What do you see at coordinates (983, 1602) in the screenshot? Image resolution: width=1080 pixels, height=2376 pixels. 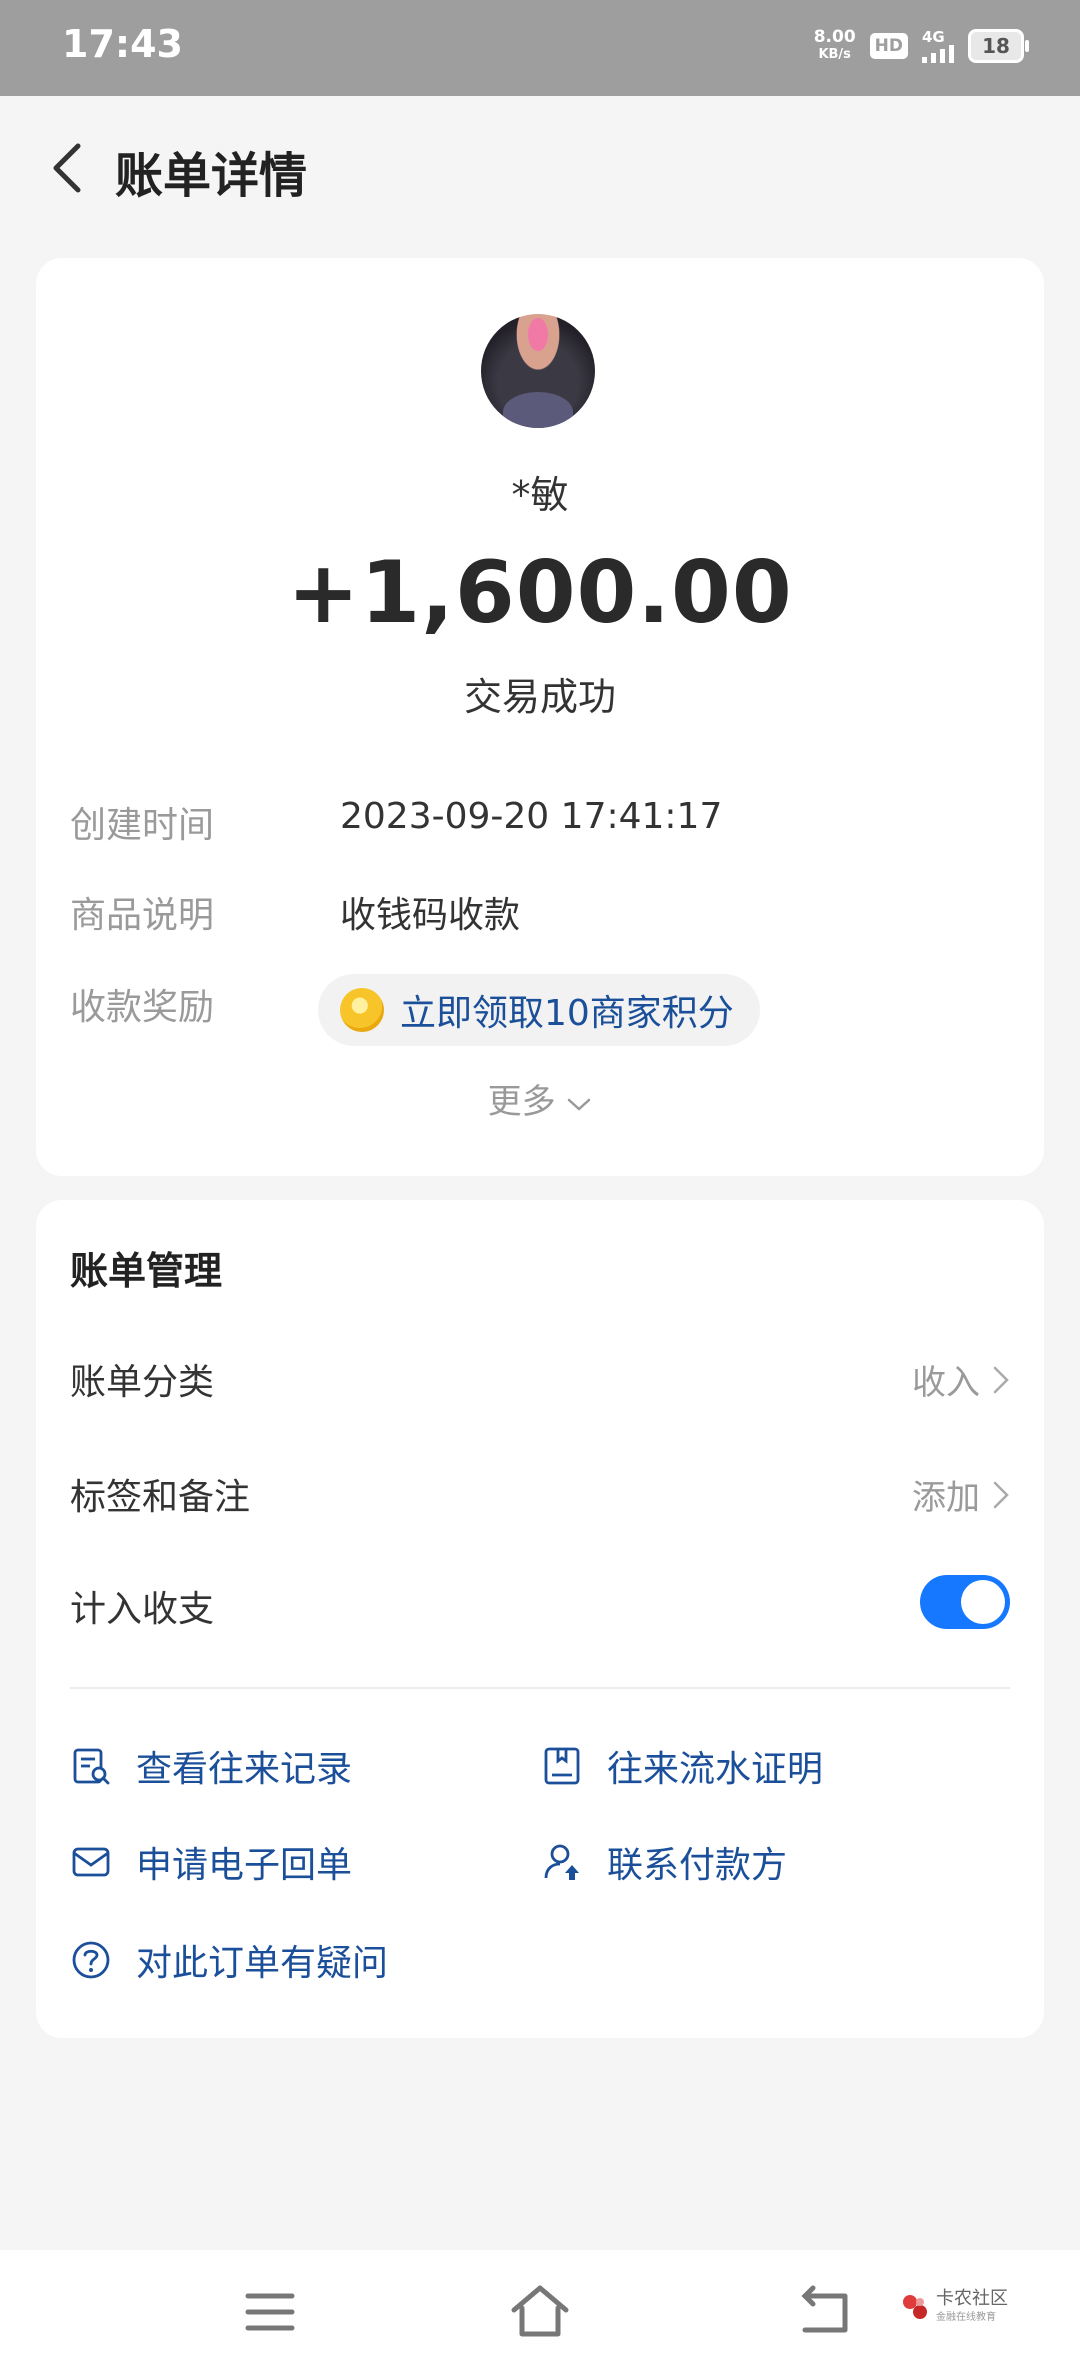 I see `toggle-knob` at bounding box center [983, 1602].